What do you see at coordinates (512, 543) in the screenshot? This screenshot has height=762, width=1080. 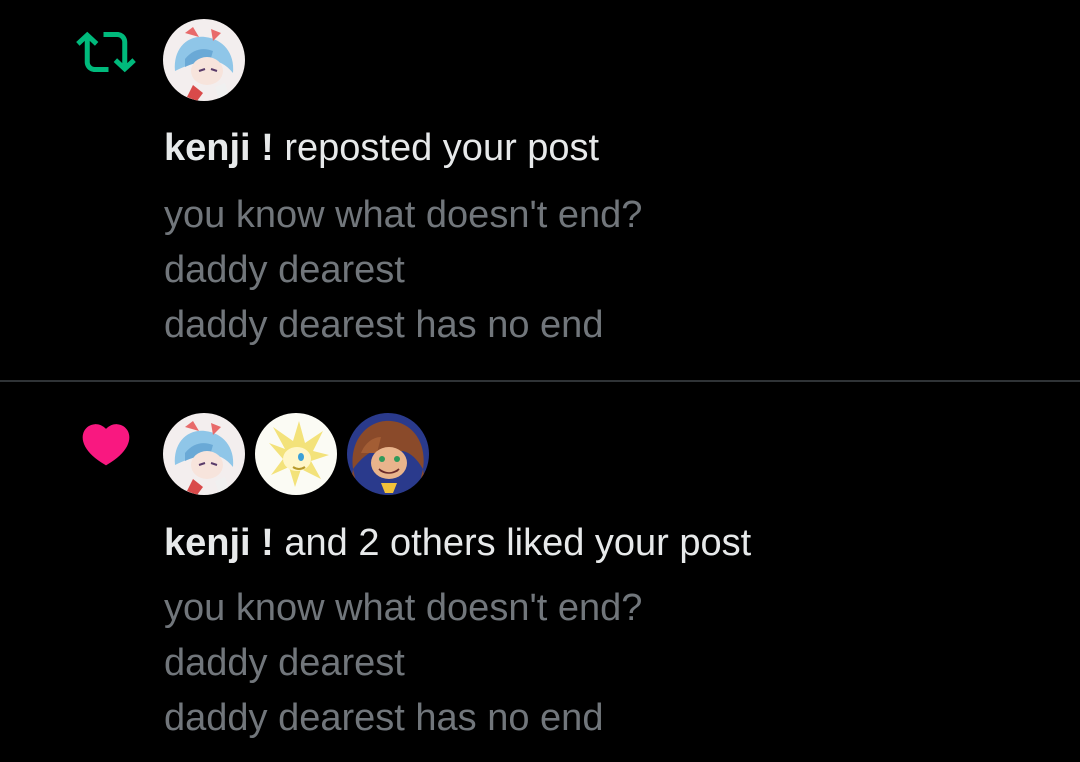 I see `action-text: and 2 others liked your post` at bounding box center [512, 543].